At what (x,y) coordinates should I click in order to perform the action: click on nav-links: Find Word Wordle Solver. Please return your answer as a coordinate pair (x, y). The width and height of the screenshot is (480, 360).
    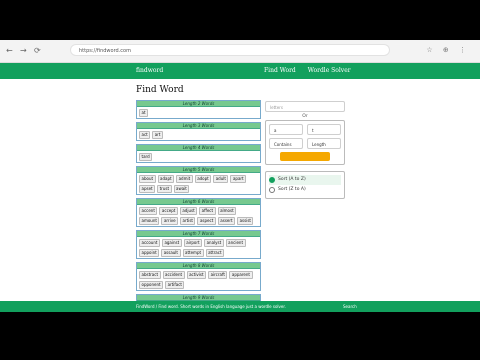
    Looking at the image, I should click on (312, 70).